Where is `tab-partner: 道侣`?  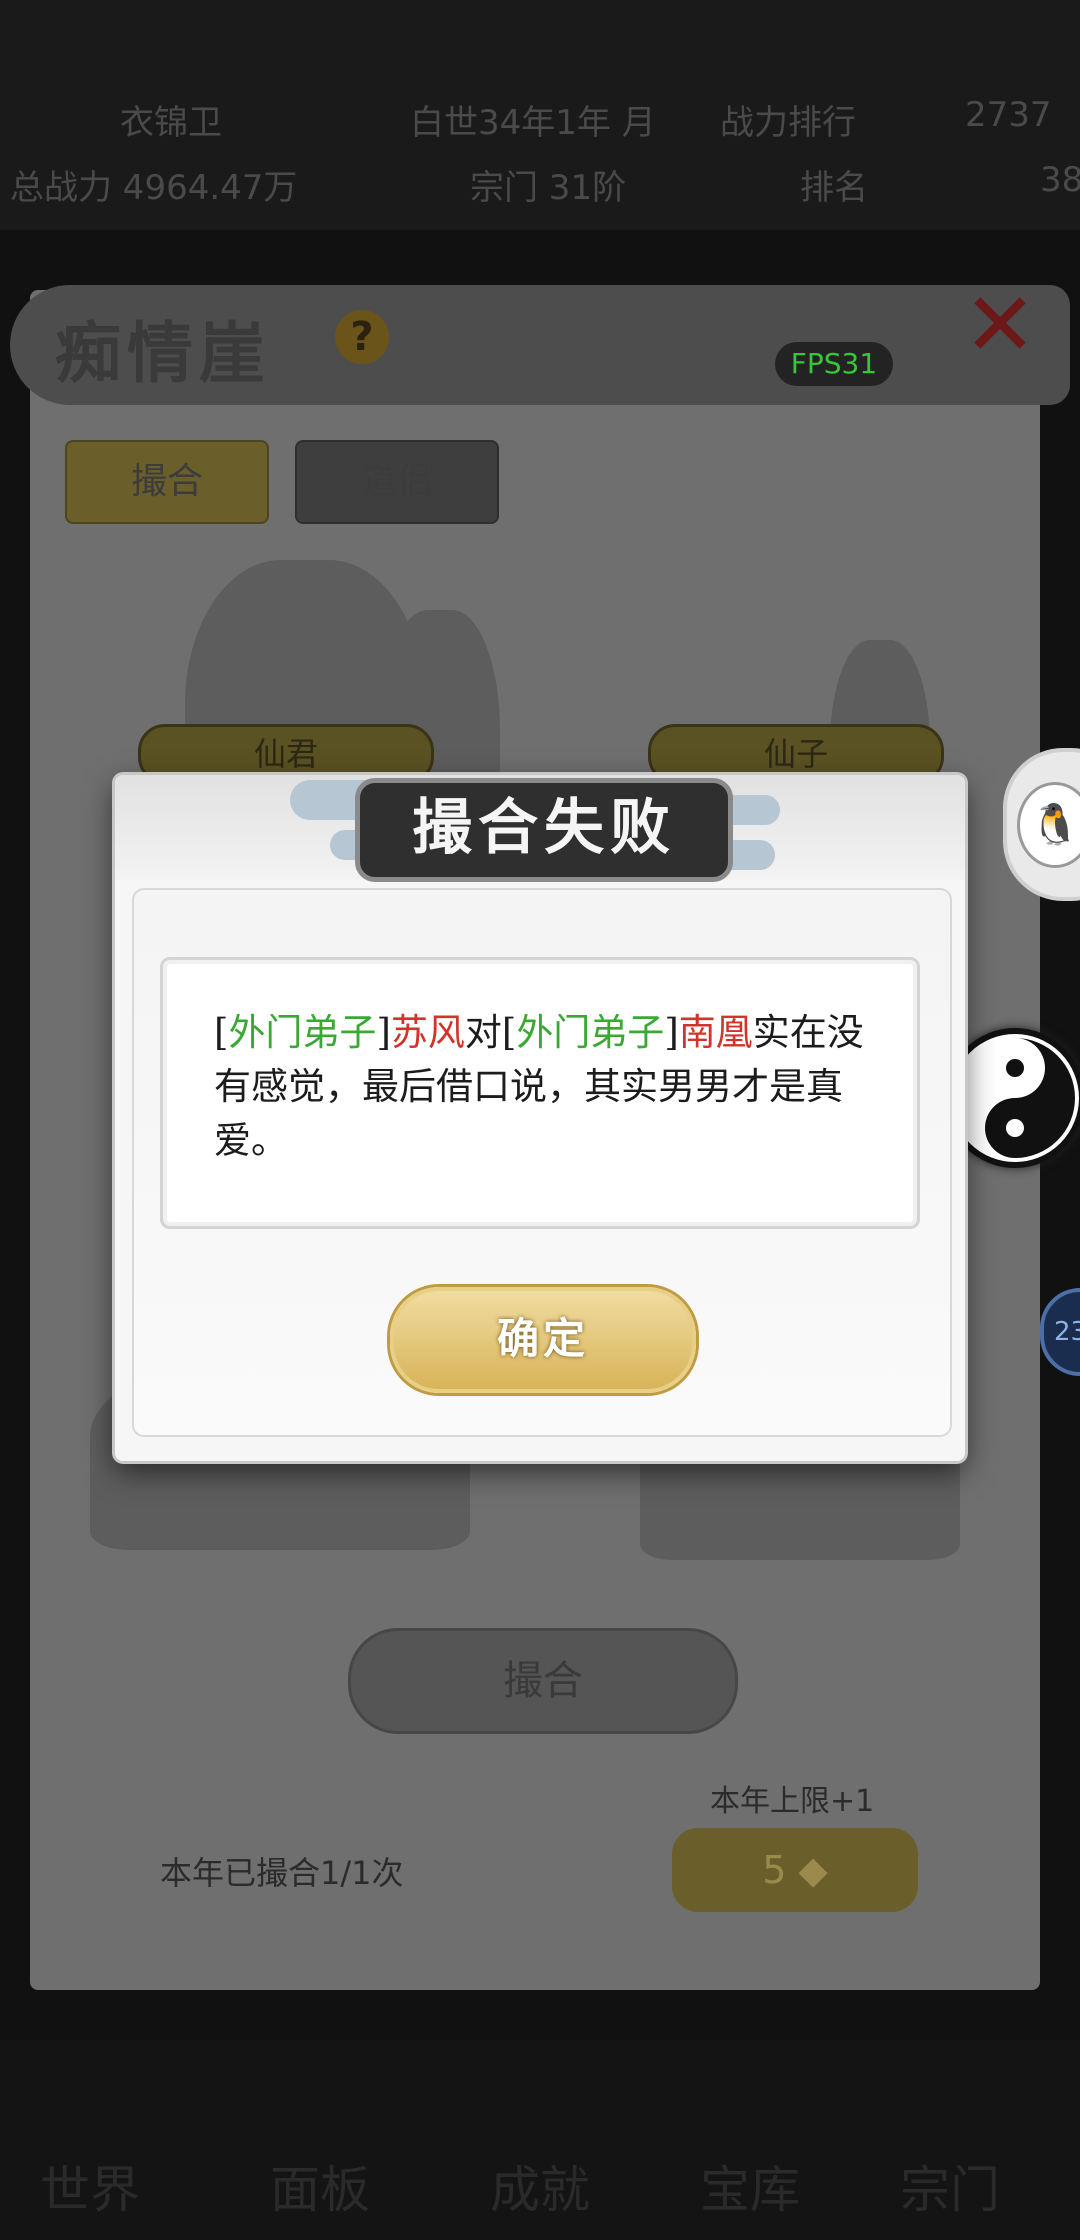
tab-partner: 道侣 is located at coordinates (397, 482).